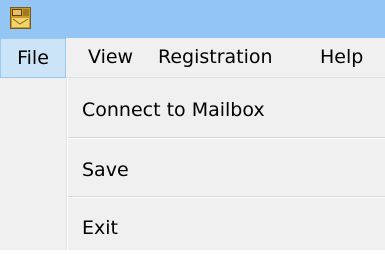  I want to click on menu-icon-gutter, so click(33, 166).